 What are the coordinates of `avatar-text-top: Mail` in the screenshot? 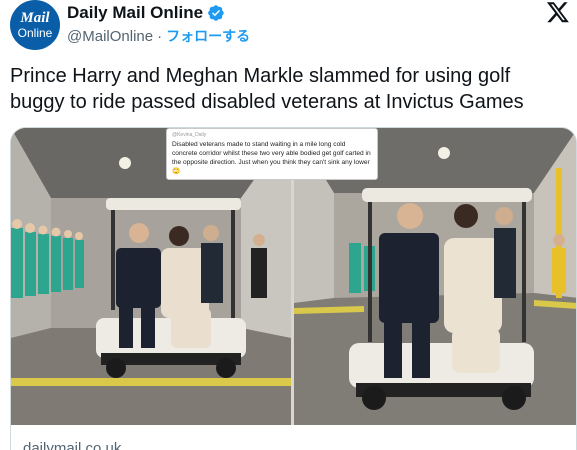 It's located at (35, 17).